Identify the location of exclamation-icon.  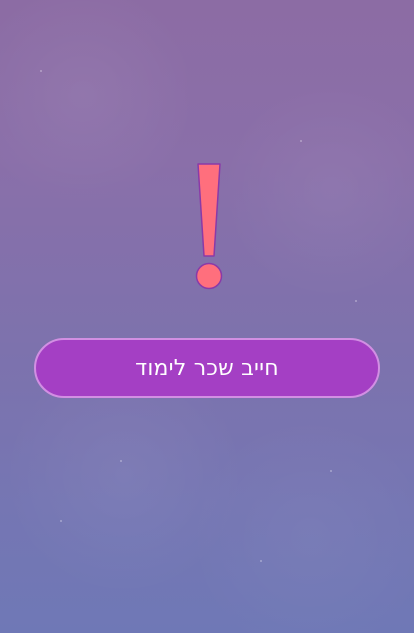
(209, 228).